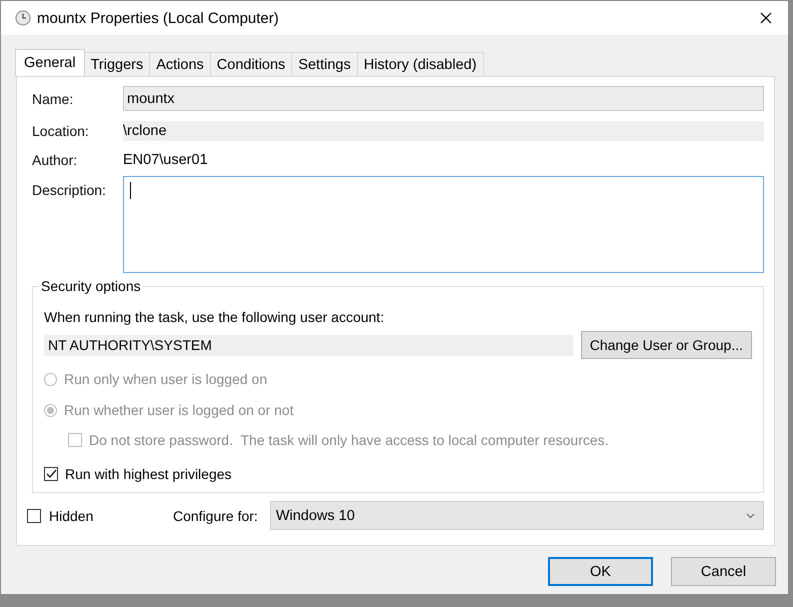  What do you see at coordinates (600, 571) in the screenshot?
I see `dialog-button: OK` at bounding box center [600, 571].